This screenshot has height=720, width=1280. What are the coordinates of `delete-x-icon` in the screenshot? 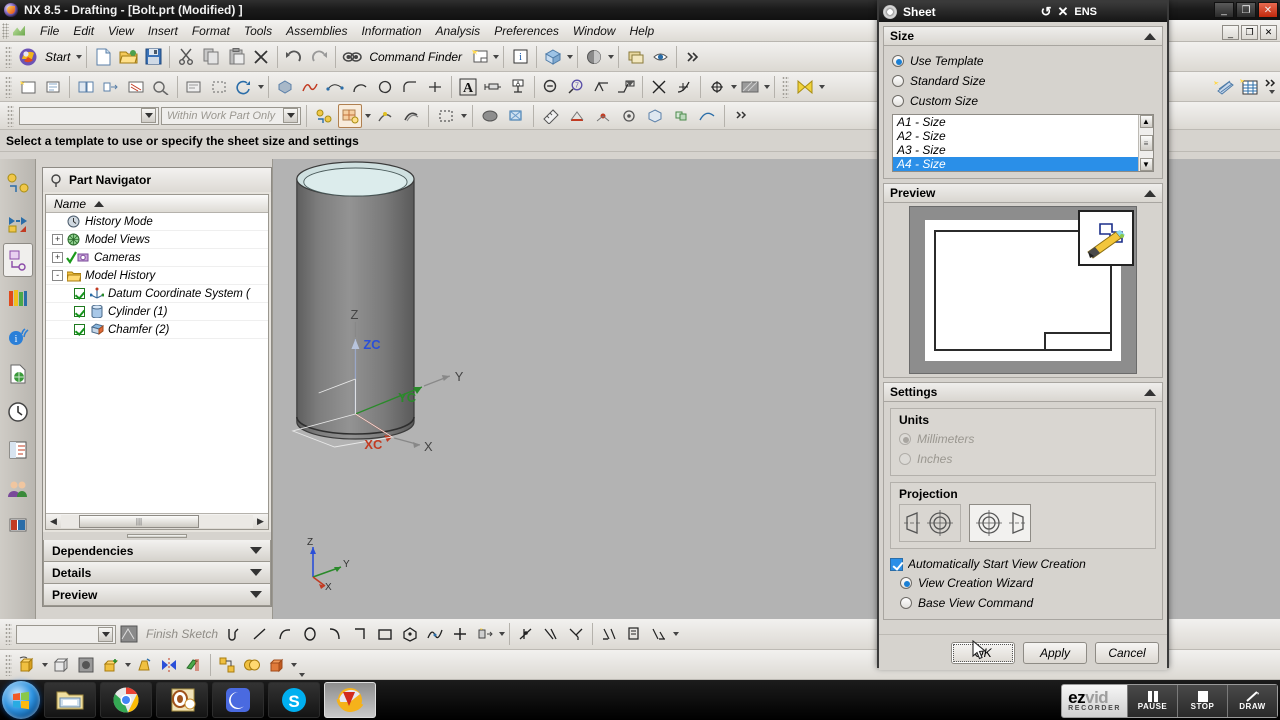 It's located at (261, 57).